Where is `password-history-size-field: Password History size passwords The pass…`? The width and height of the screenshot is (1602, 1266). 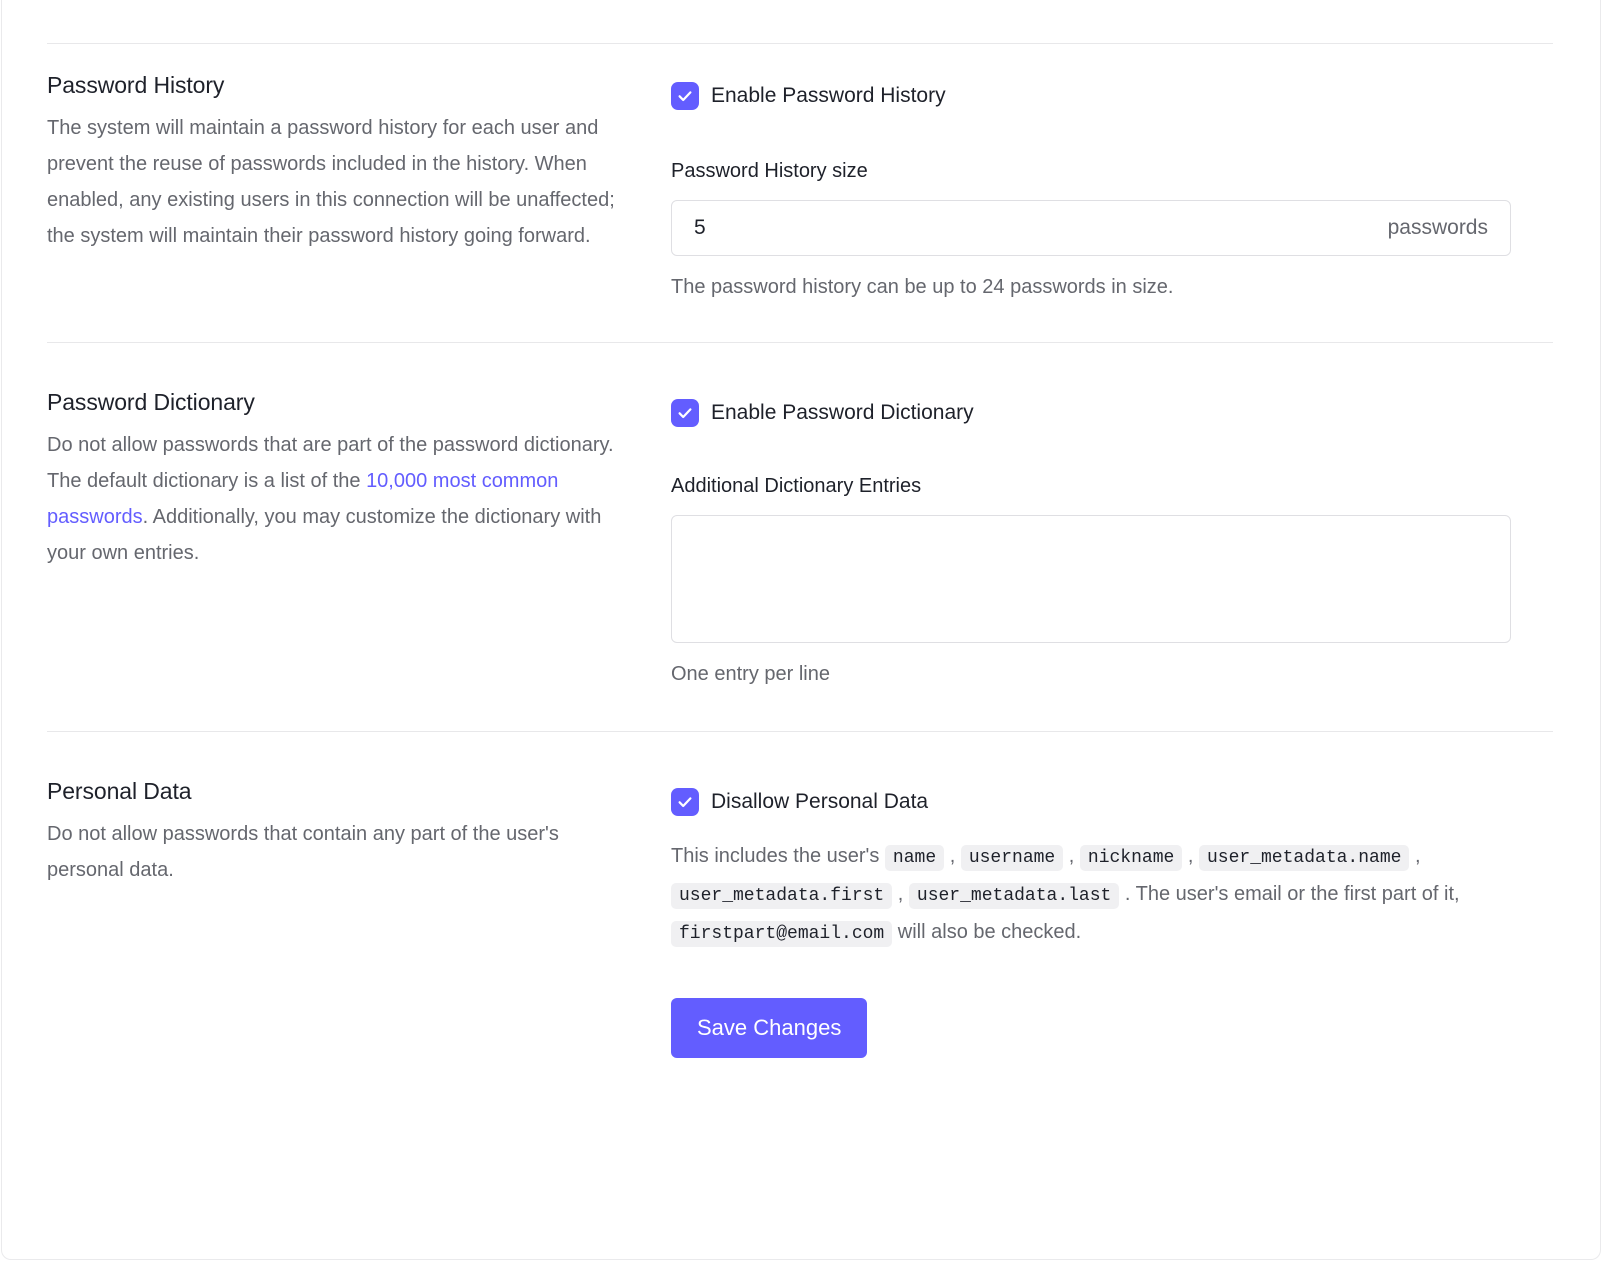
password-history-size-field: Password History size passwords The pass… is located at coordinates (1112, 229).